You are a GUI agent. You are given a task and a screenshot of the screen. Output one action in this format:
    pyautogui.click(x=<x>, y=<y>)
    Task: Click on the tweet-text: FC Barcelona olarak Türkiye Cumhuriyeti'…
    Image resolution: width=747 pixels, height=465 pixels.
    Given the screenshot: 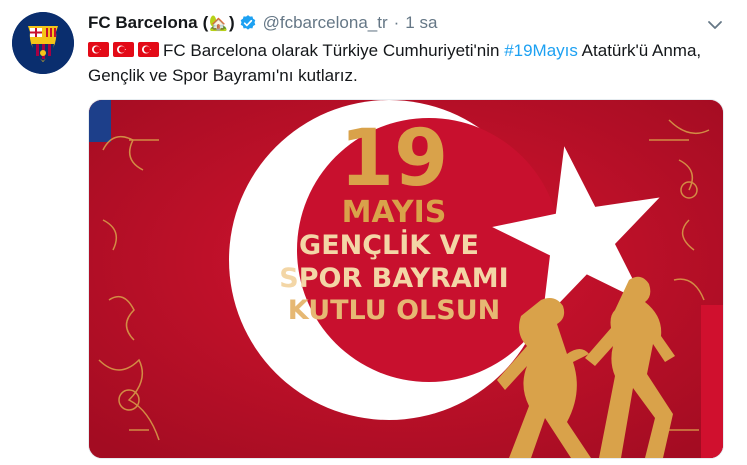 What is the action you would take?
    pyautogui.click(x=408, y=63)
    